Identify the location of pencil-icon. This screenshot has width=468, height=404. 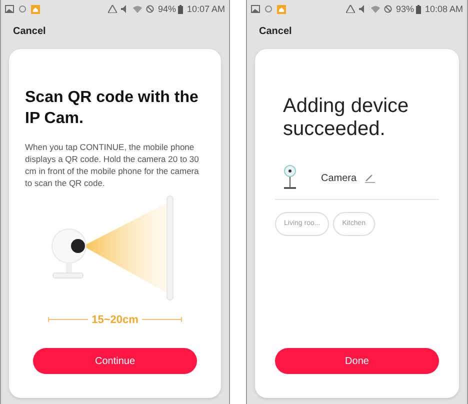
(369, 178).